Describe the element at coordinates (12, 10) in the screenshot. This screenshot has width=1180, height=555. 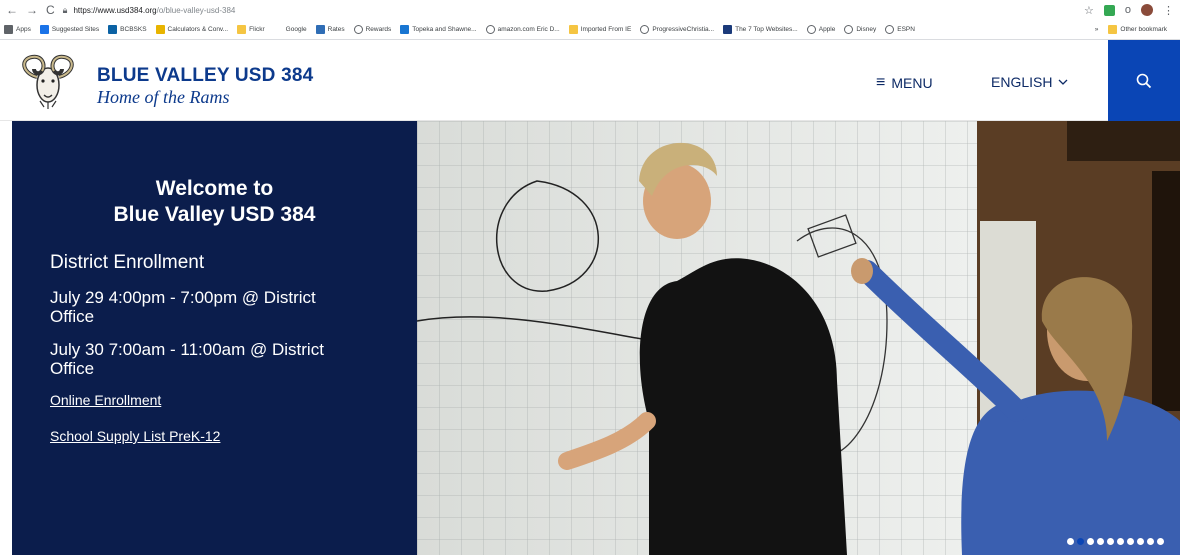
I see `back-icon: ←` at that location.